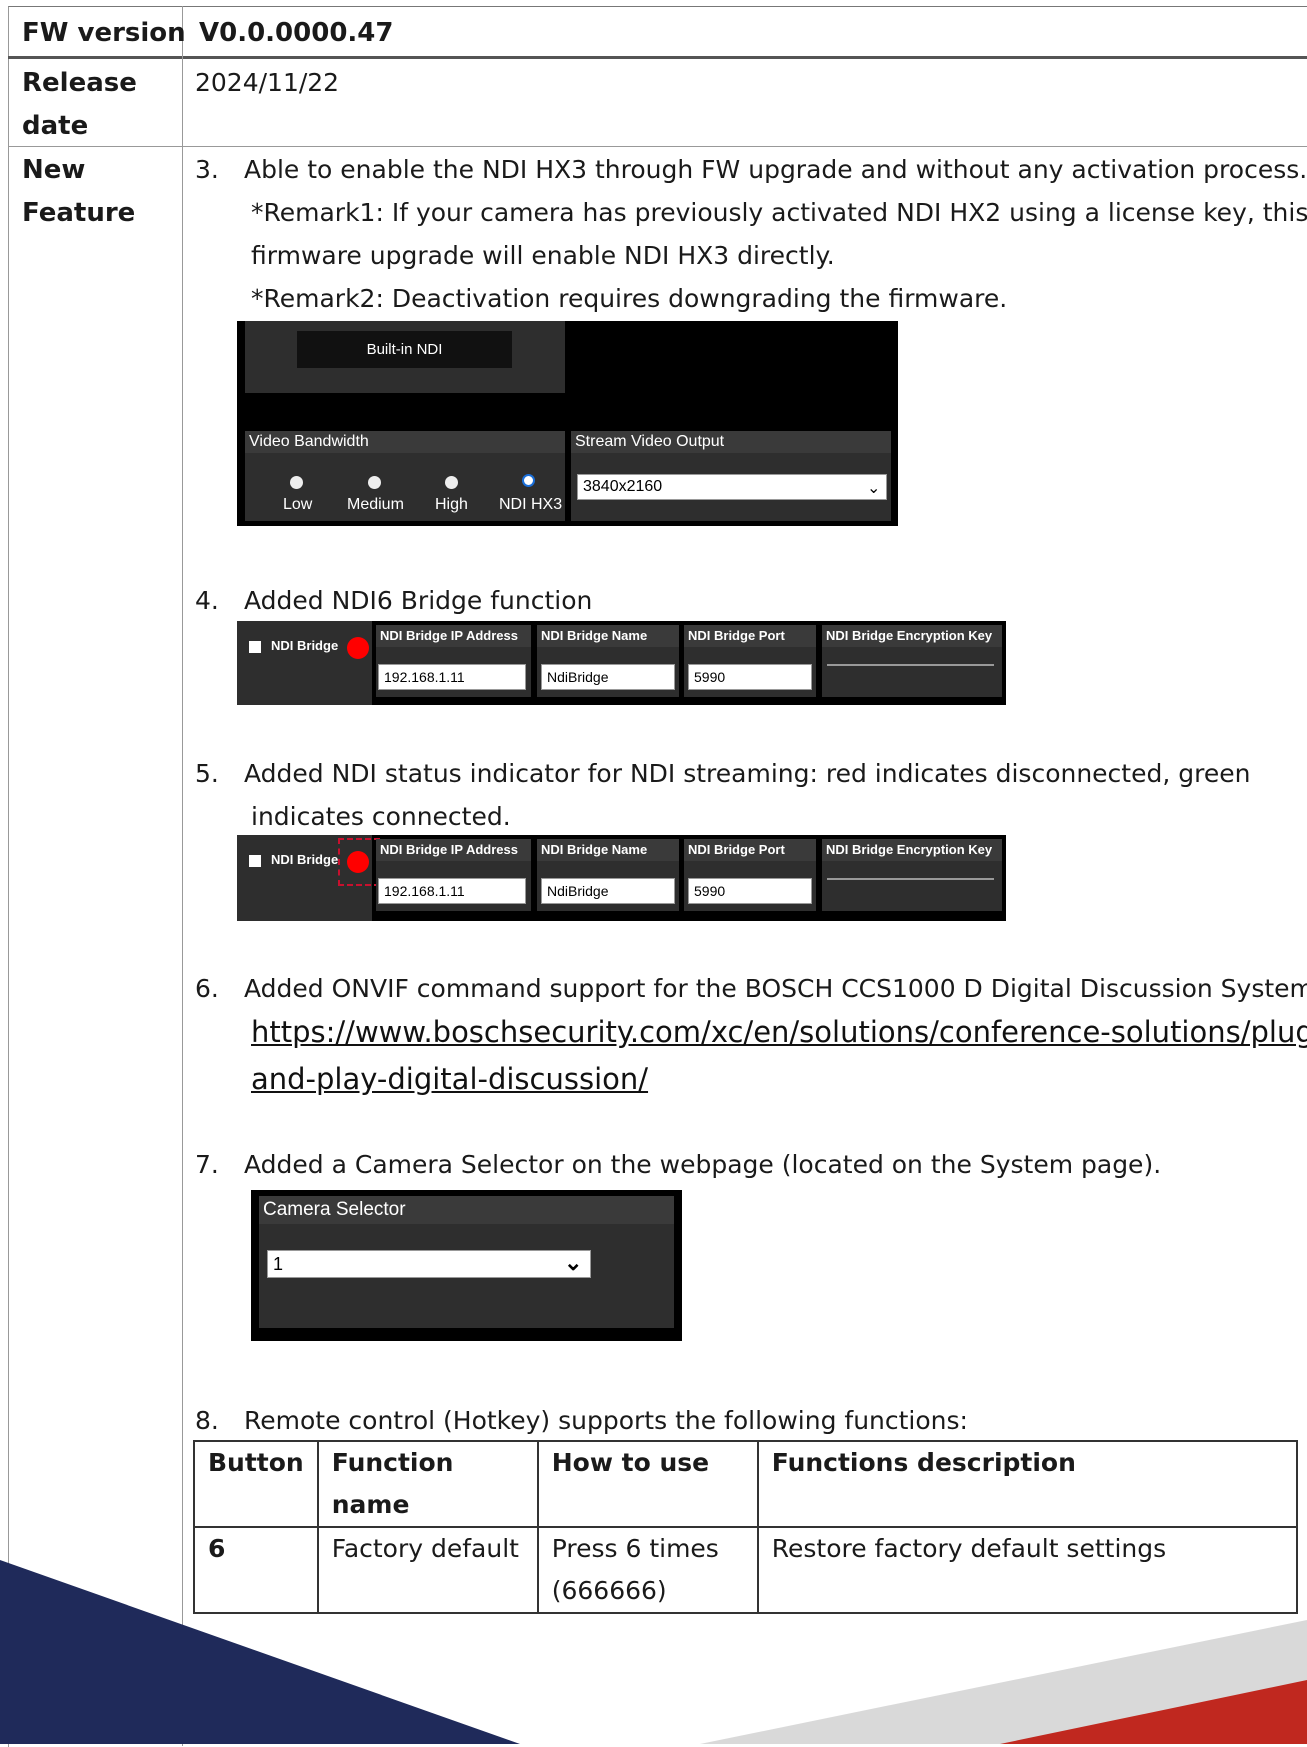  What do you see at coordinates (647, 1484) in the screenshot?
I see `table-header: How to use` at bounding box center [647, 1484].